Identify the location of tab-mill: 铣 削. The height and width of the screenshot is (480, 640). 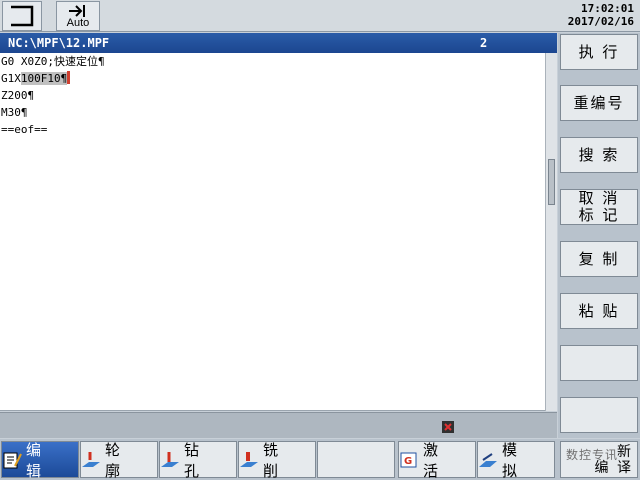
(277, 460).